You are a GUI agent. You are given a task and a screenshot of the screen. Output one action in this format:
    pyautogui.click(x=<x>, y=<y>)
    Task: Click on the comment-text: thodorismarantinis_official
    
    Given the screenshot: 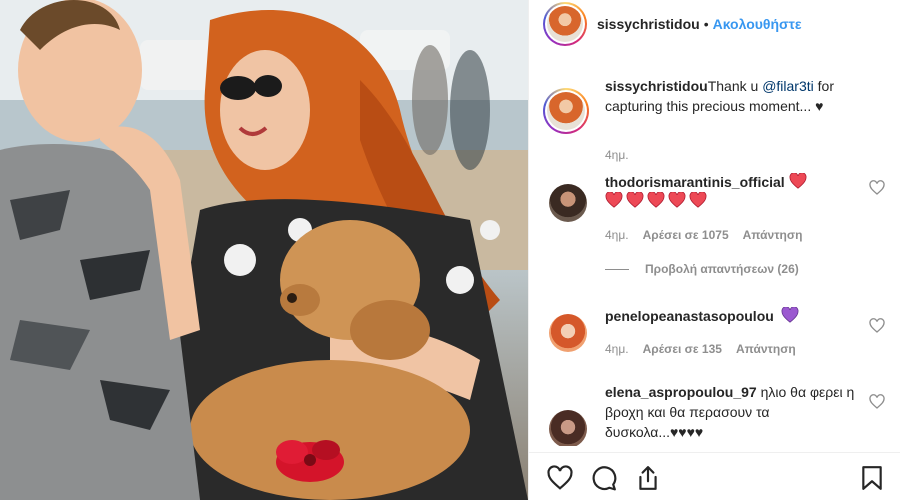 What is the action you would take?
    pyautogui.click(x=735, y=192)
    